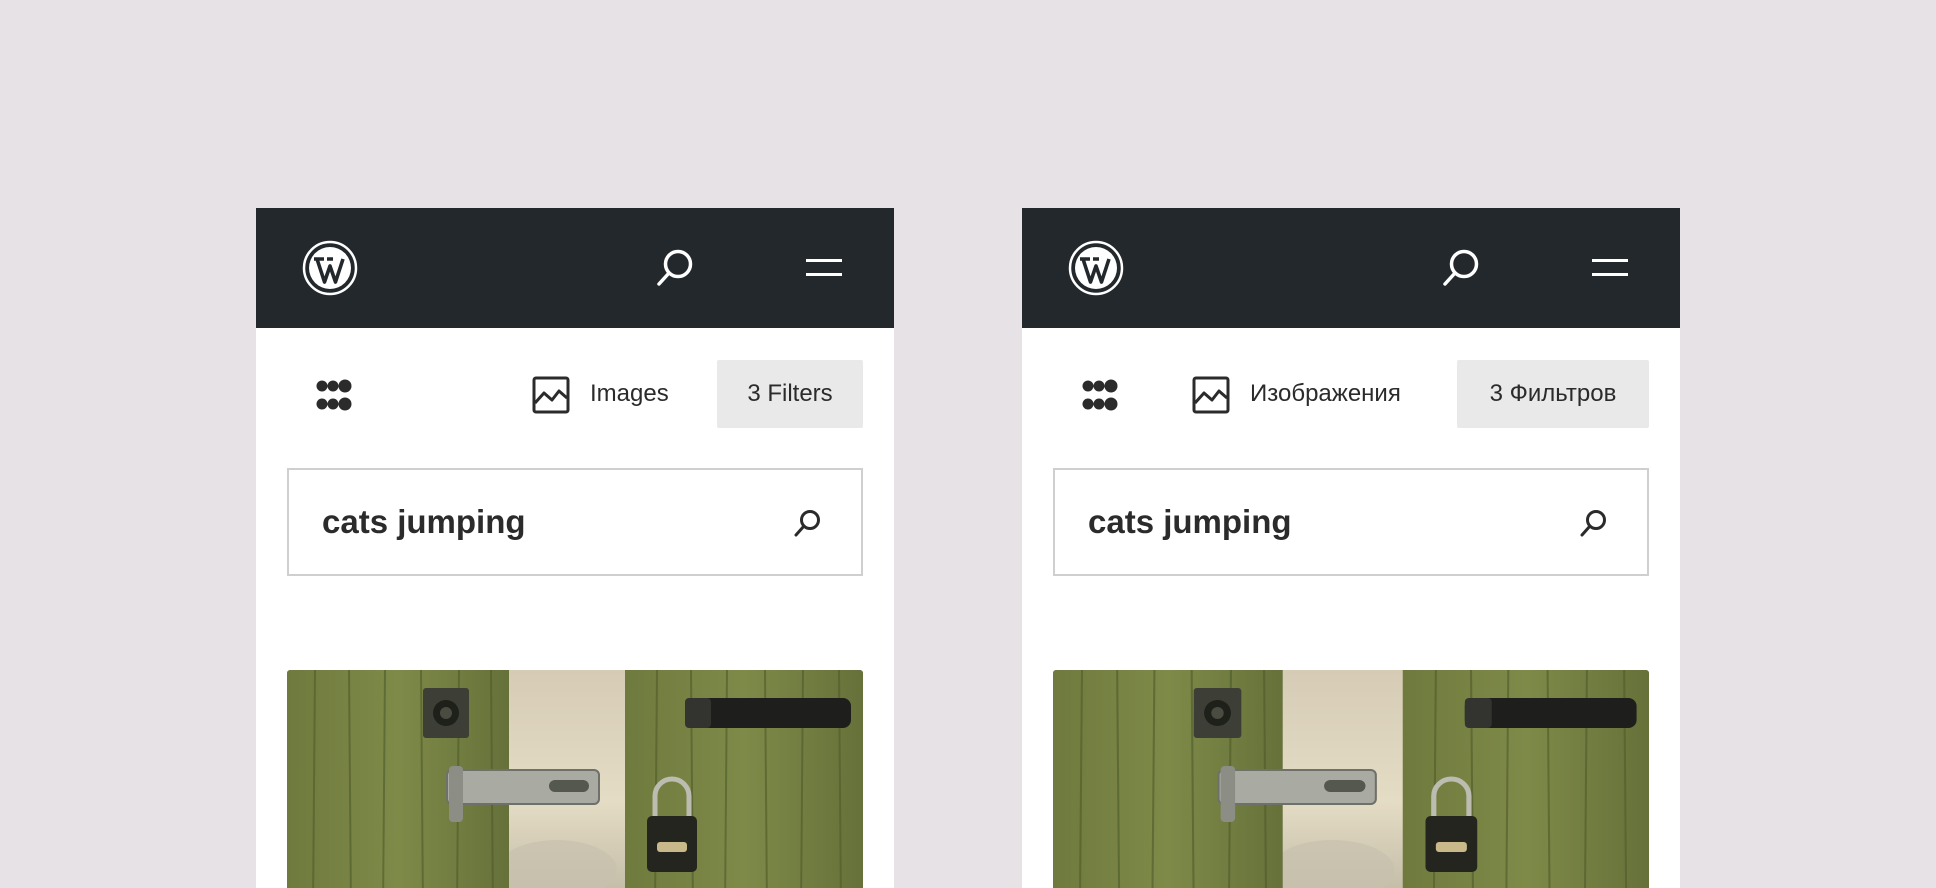 Image resolution: width=1936 pixels, height=888 pixels. Describe the element at coordinates (1325, 394) in the screenshot. I see `media-type-label: Изображения` at that location.